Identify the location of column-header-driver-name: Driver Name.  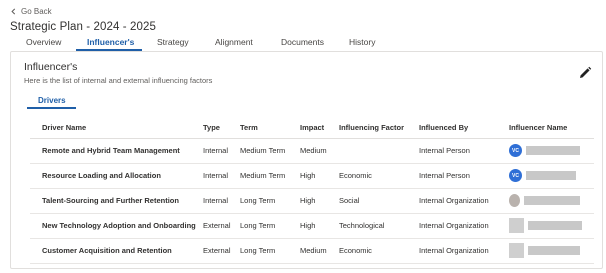
(116, 128).